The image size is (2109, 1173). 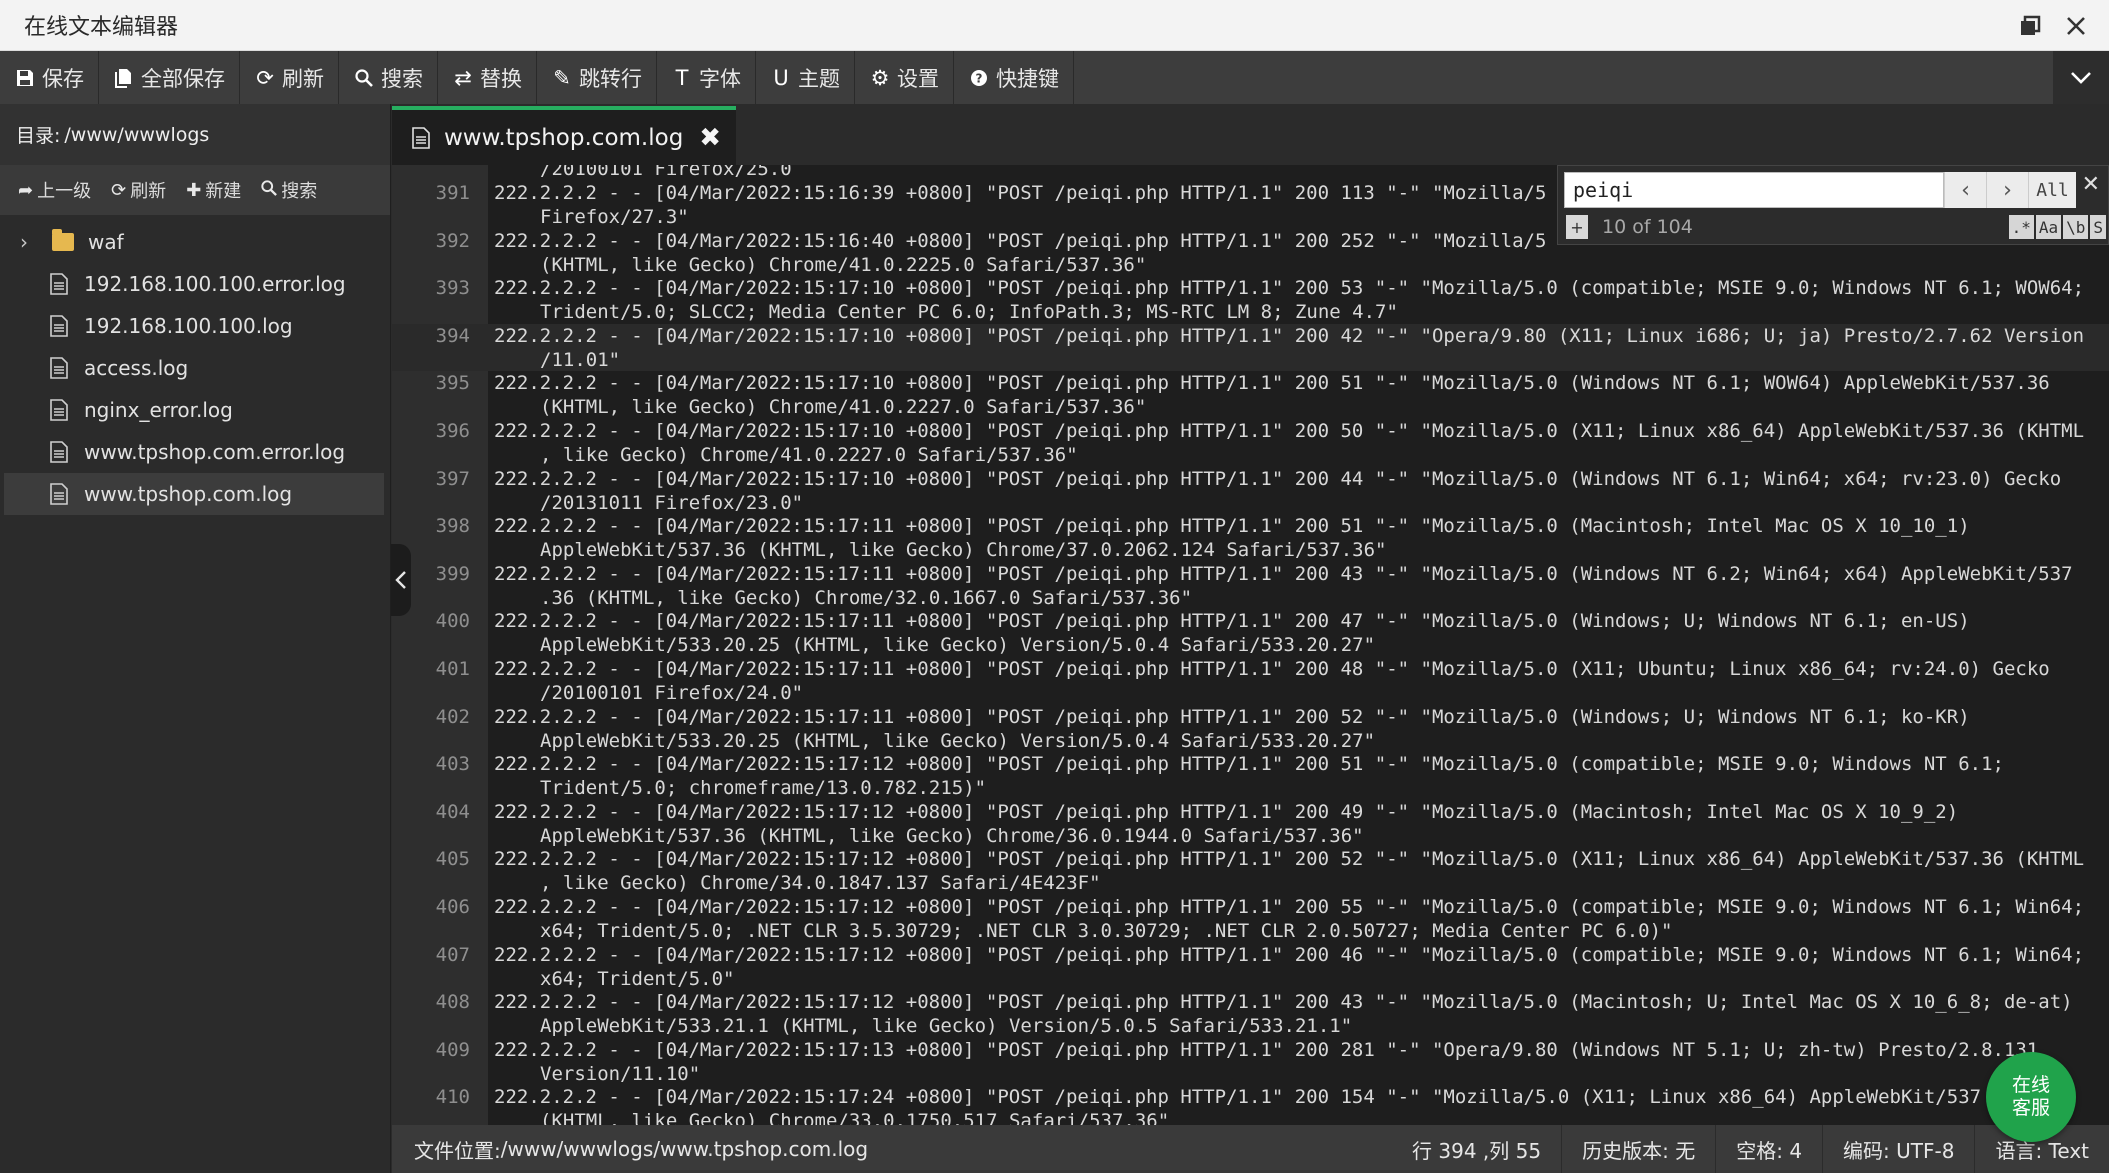 What do you see at coordinates (452, 811) in the screenshot?
I see `line-number: 404` at bounding box center [452, 811].